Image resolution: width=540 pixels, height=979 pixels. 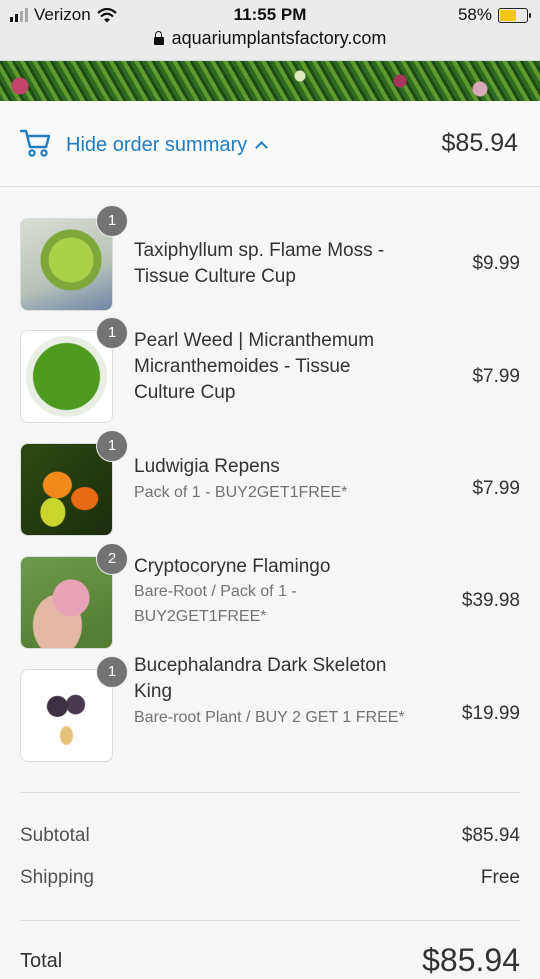 I want to click on total-label: Total, so click(x=41, y=961).